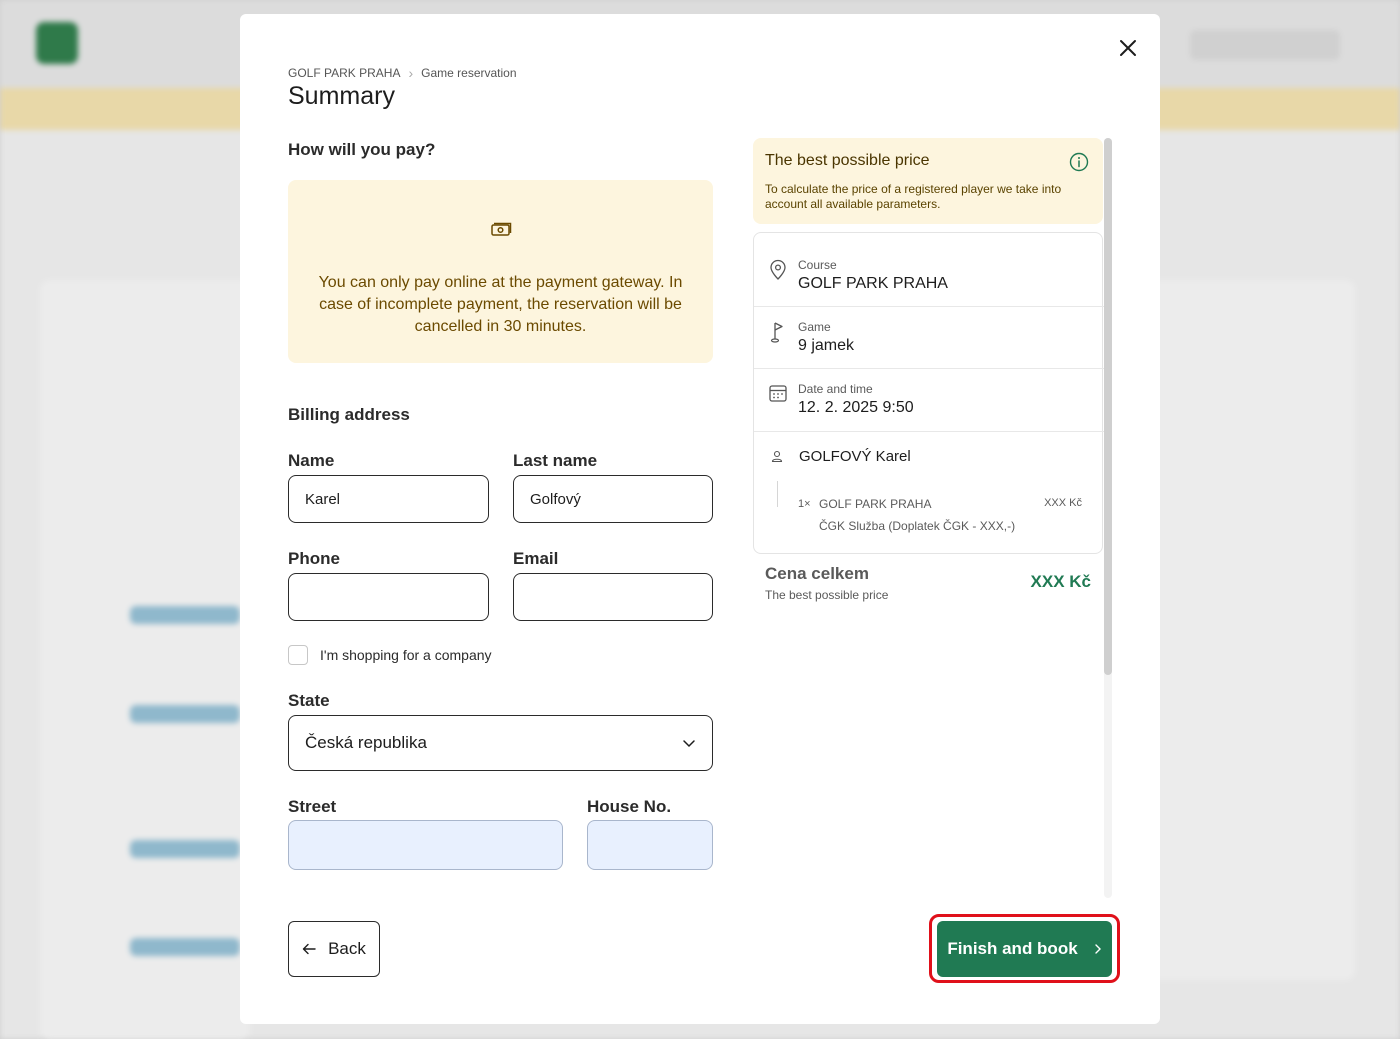 Image resolution: width=1400 pixels, height=1039 pixels. Describe the element at coordinates (778, 393) in the screenshot. I see `calendar-icon` at that location.